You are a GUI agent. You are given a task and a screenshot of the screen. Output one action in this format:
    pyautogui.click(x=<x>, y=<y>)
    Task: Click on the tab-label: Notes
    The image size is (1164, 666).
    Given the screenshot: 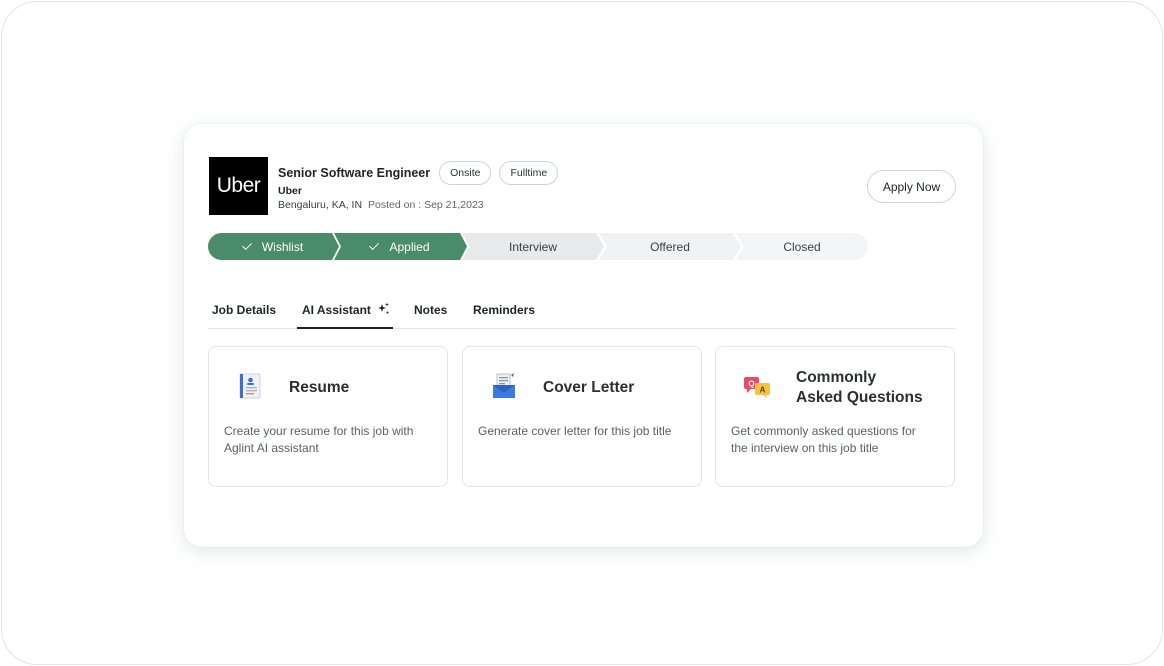 What is the action you would take?
    pyautogui.click(x=431, y=310)
    